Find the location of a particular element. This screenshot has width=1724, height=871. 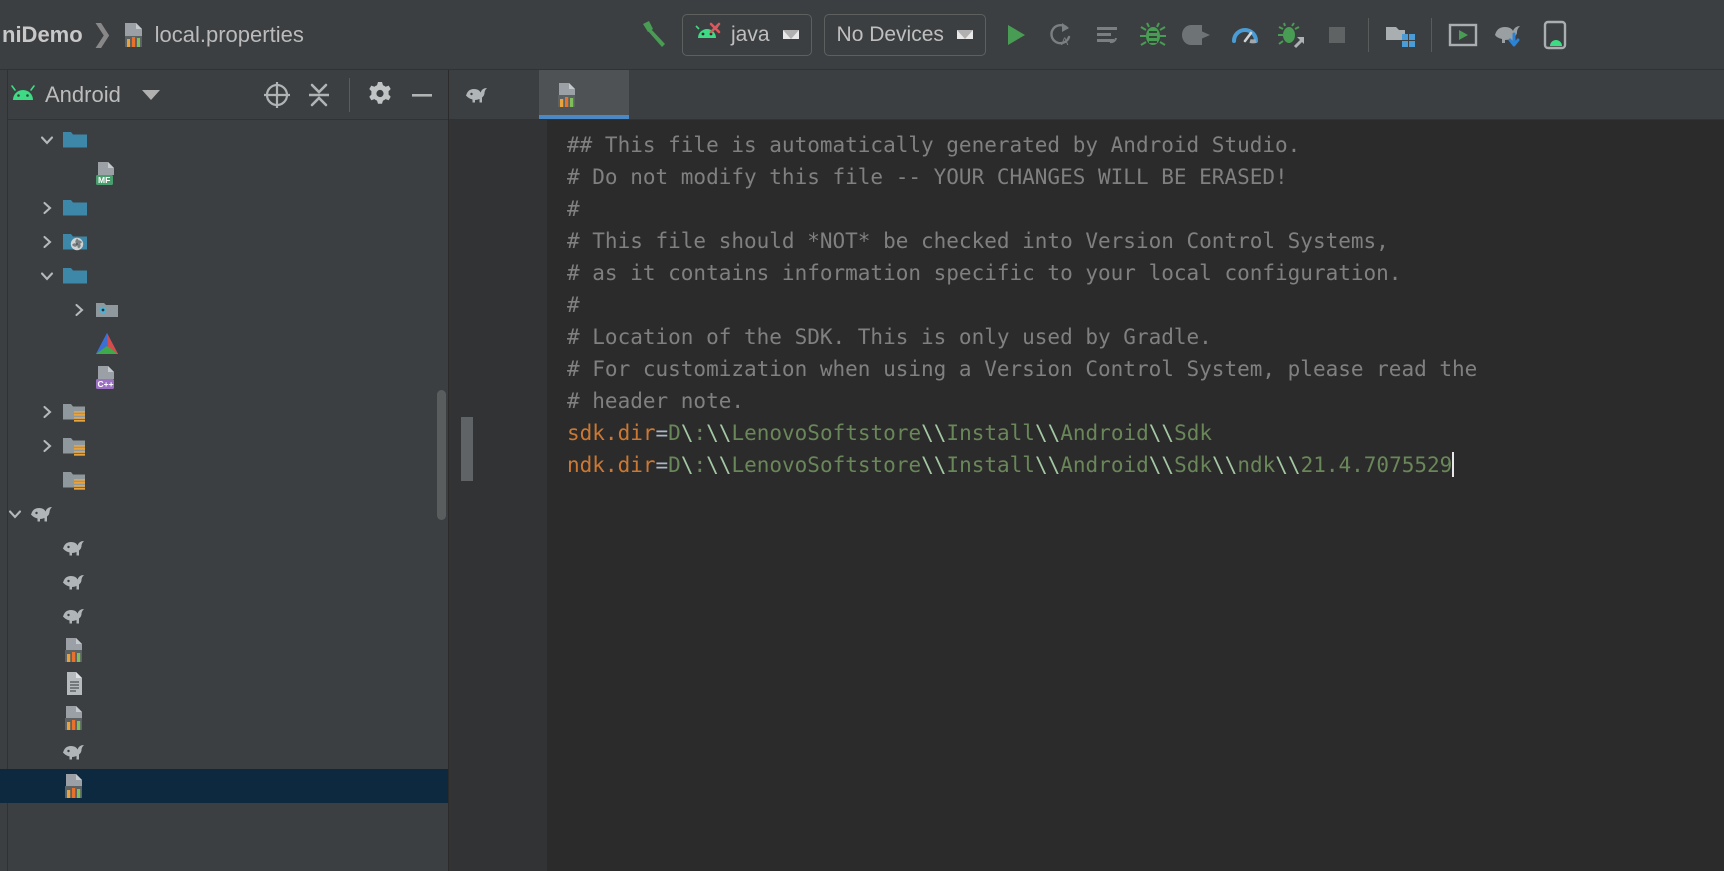

run-configuration-selector: java is located at coordinates (747, 34).